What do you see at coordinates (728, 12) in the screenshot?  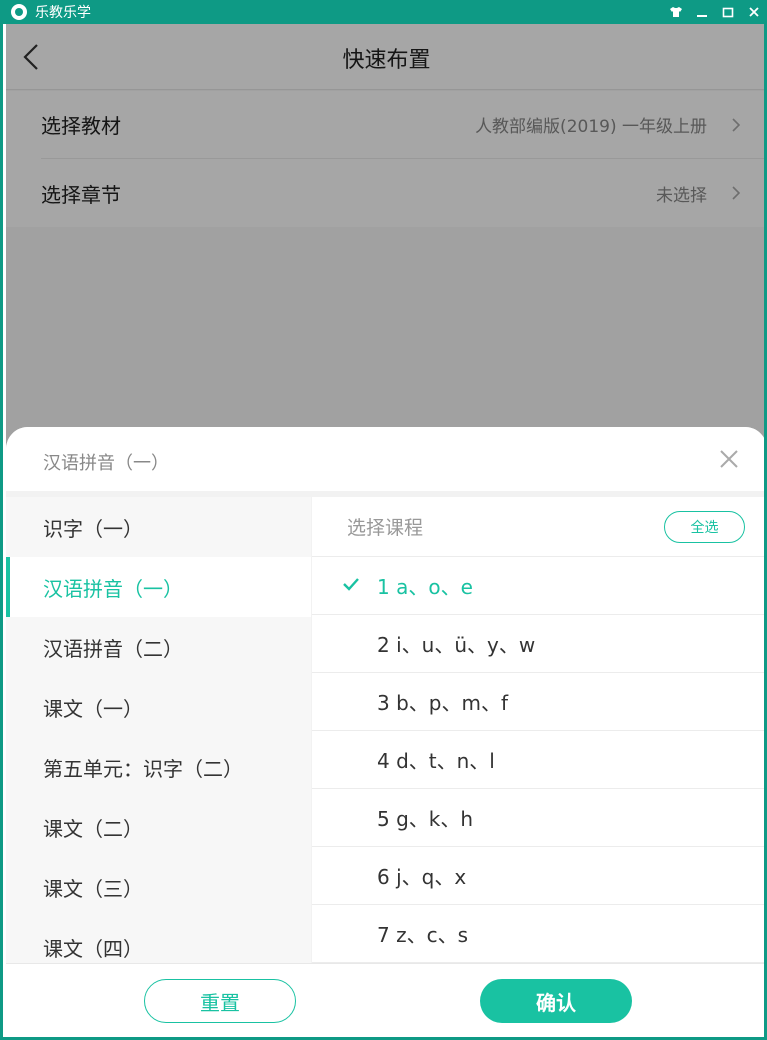 I see `maximize-icon` at bounding box center [728, 12].